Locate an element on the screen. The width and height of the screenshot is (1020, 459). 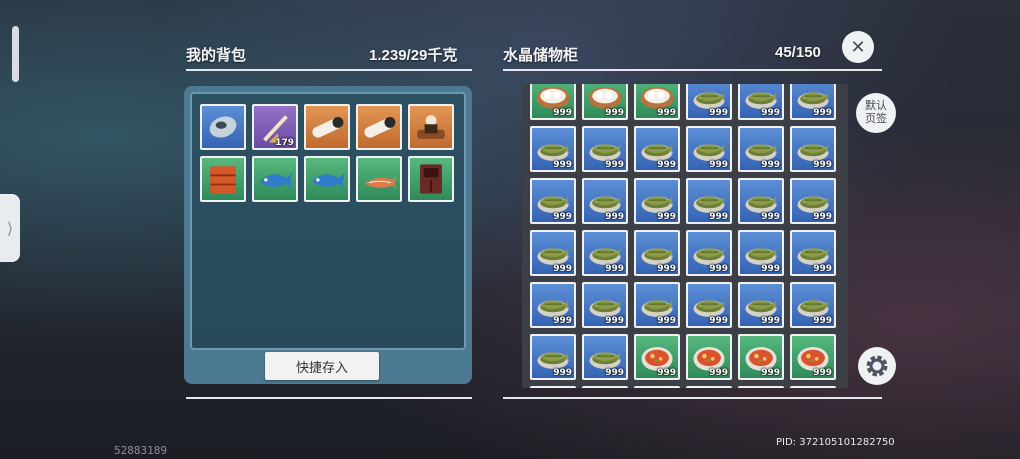
orange-crate-icon is located at coordinates (223, 180).